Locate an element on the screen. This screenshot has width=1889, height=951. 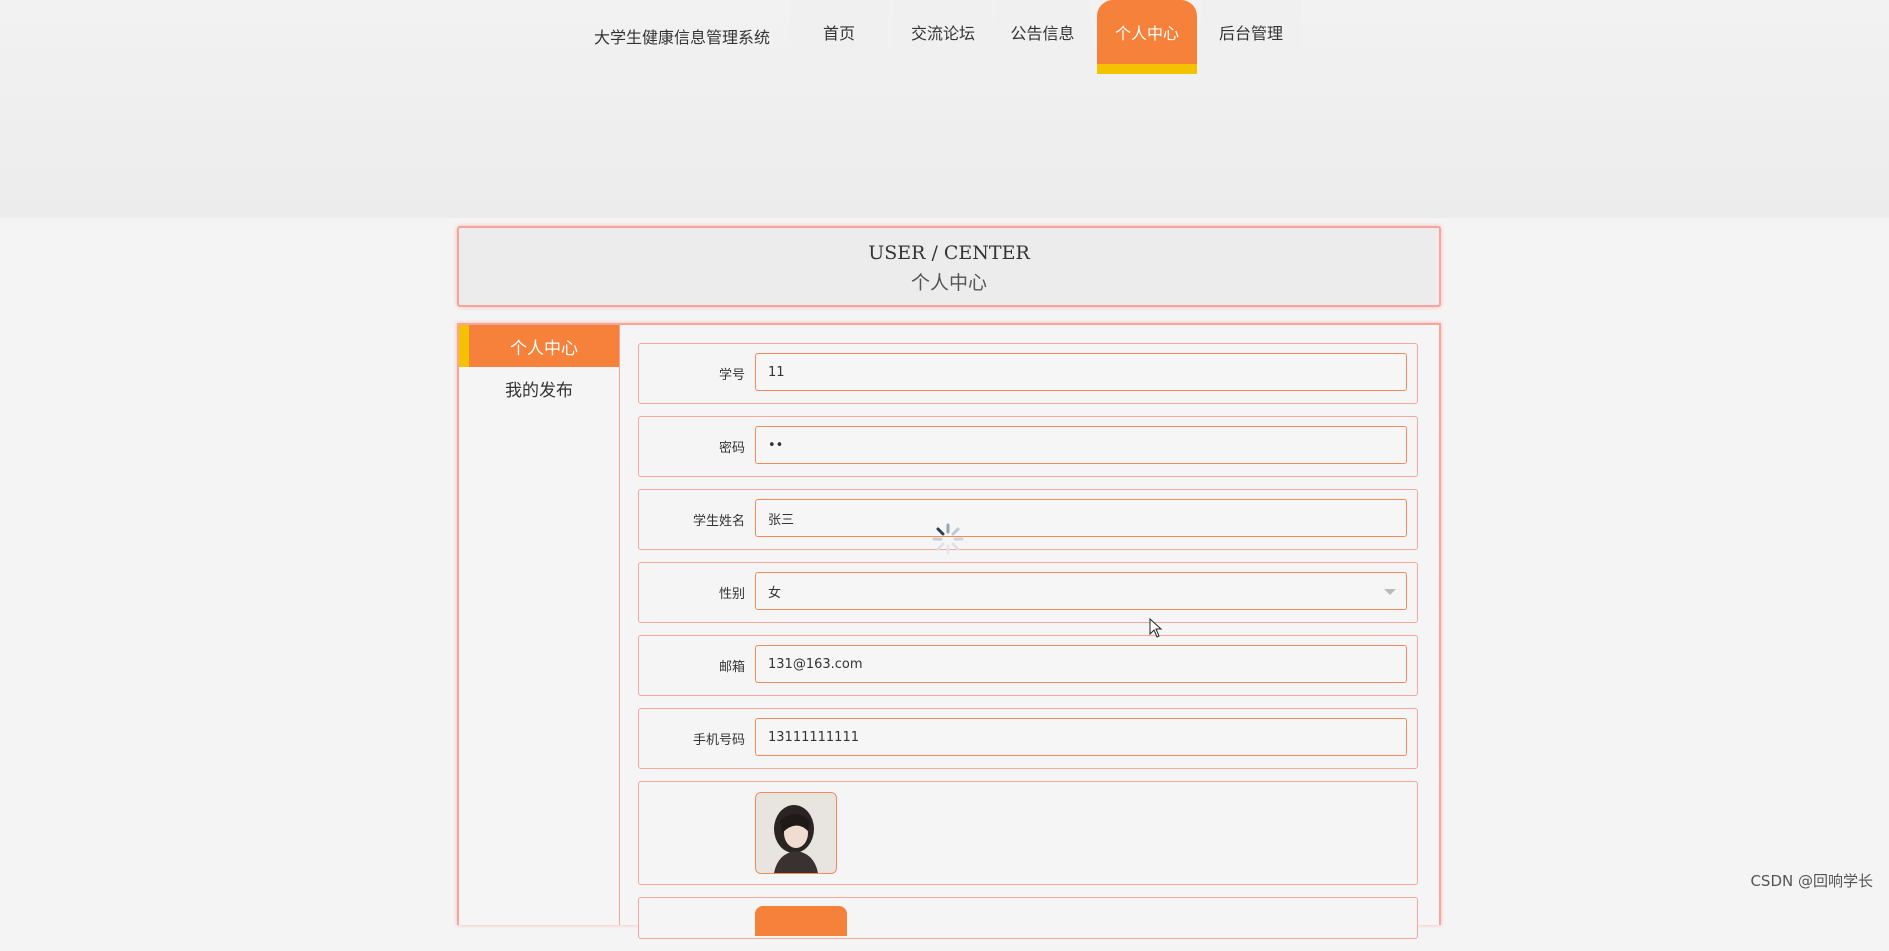
gender-label: 性别 is located at coordinates (731, 594).